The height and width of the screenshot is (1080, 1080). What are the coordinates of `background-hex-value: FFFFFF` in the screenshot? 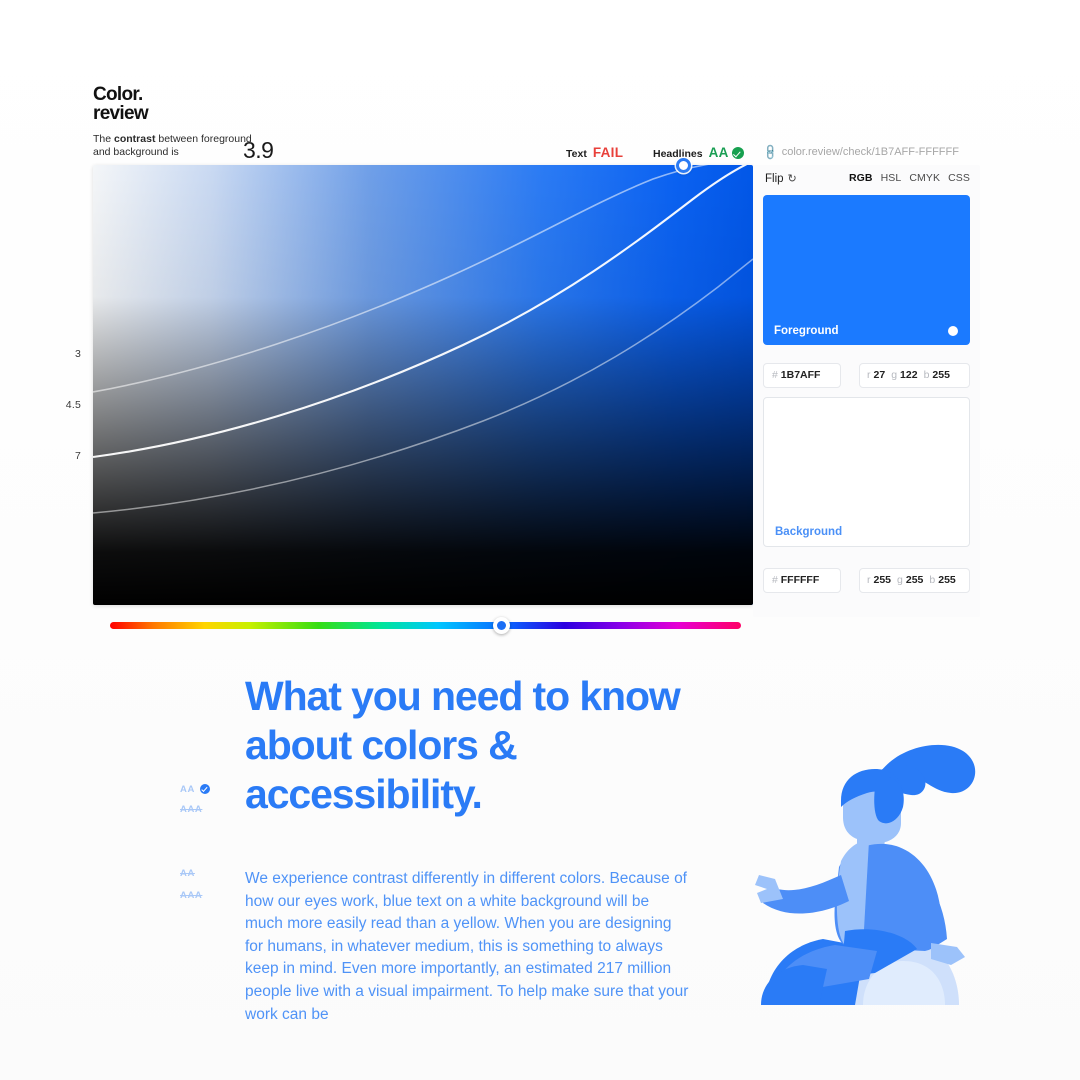 It's located at (800, 580).